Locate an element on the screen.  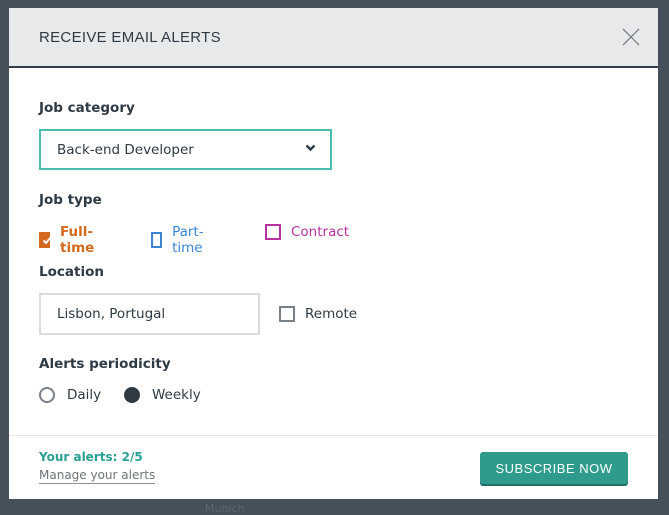
periodicity-label: Alerts periodicity is located at coordinates (105, 364).